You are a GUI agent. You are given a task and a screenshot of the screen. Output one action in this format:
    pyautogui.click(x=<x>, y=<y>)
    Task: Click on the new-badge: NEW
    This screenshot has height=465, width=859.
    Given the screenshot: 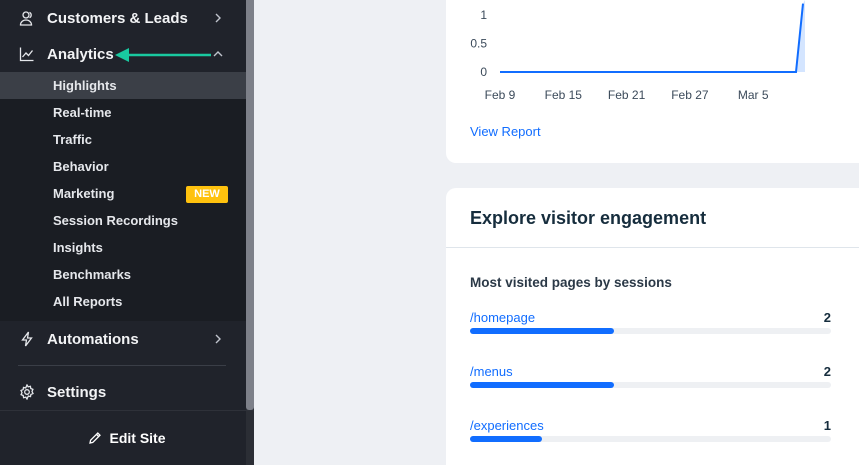 What is the action you would take?
    pyautogui.click(x=207, y=194)
    